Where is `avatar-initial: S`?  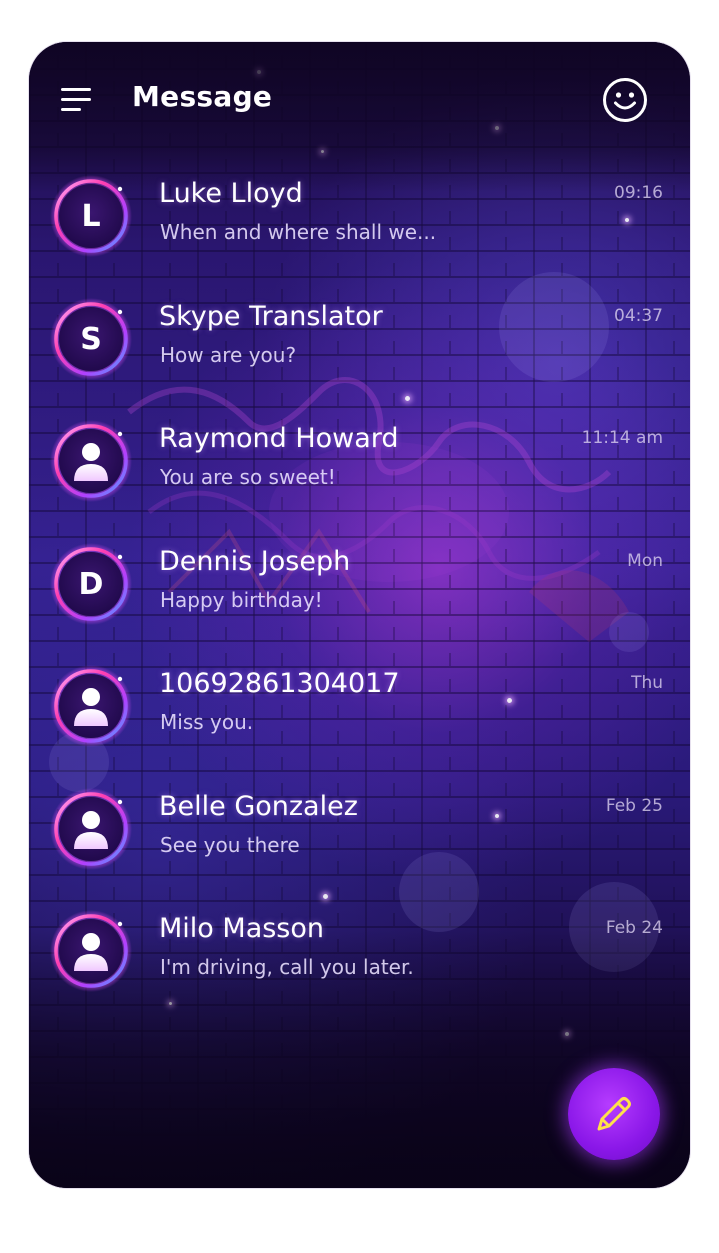
avatar-initial: S is located at coordinates (91, 339).